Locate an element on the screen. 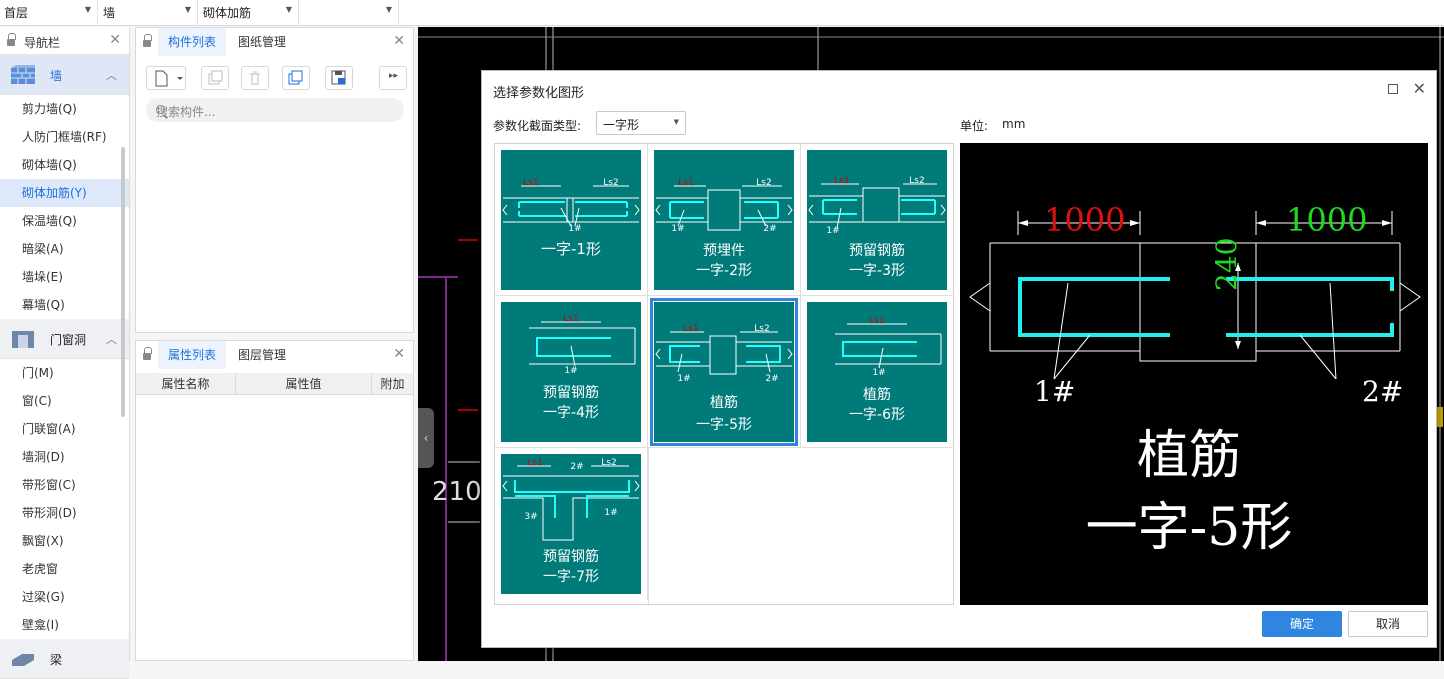 This screenshot has width=1444, height=679. nav-item: 飘窗(X) is located at coordinates (64, 541).